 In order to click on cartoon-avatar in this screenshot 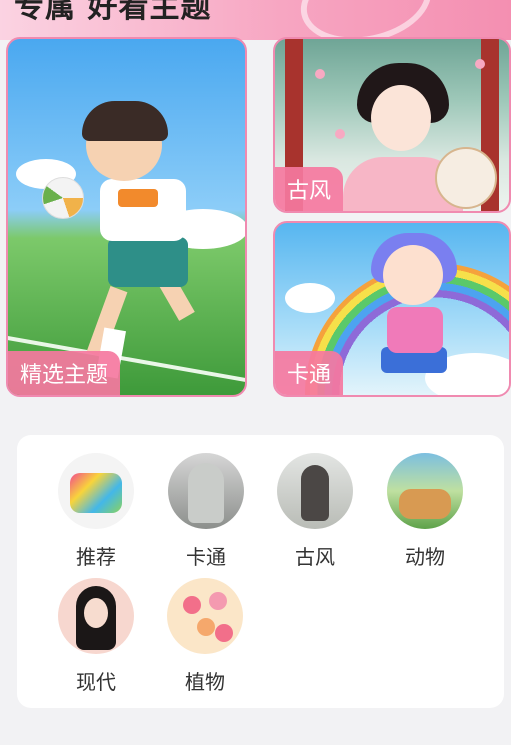, I will do `click(206, 491)`.